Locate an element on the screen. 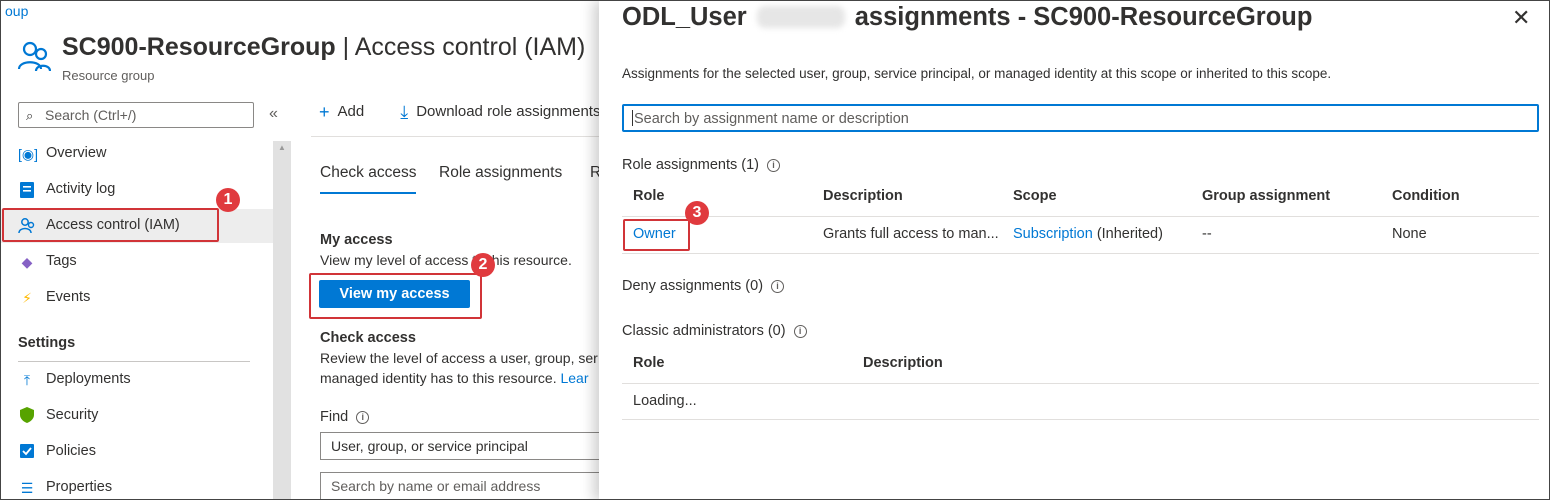 The height and width of the screenshot is (500, 1550). sidebar-item-security: Security is located at coordinates (137, 416).